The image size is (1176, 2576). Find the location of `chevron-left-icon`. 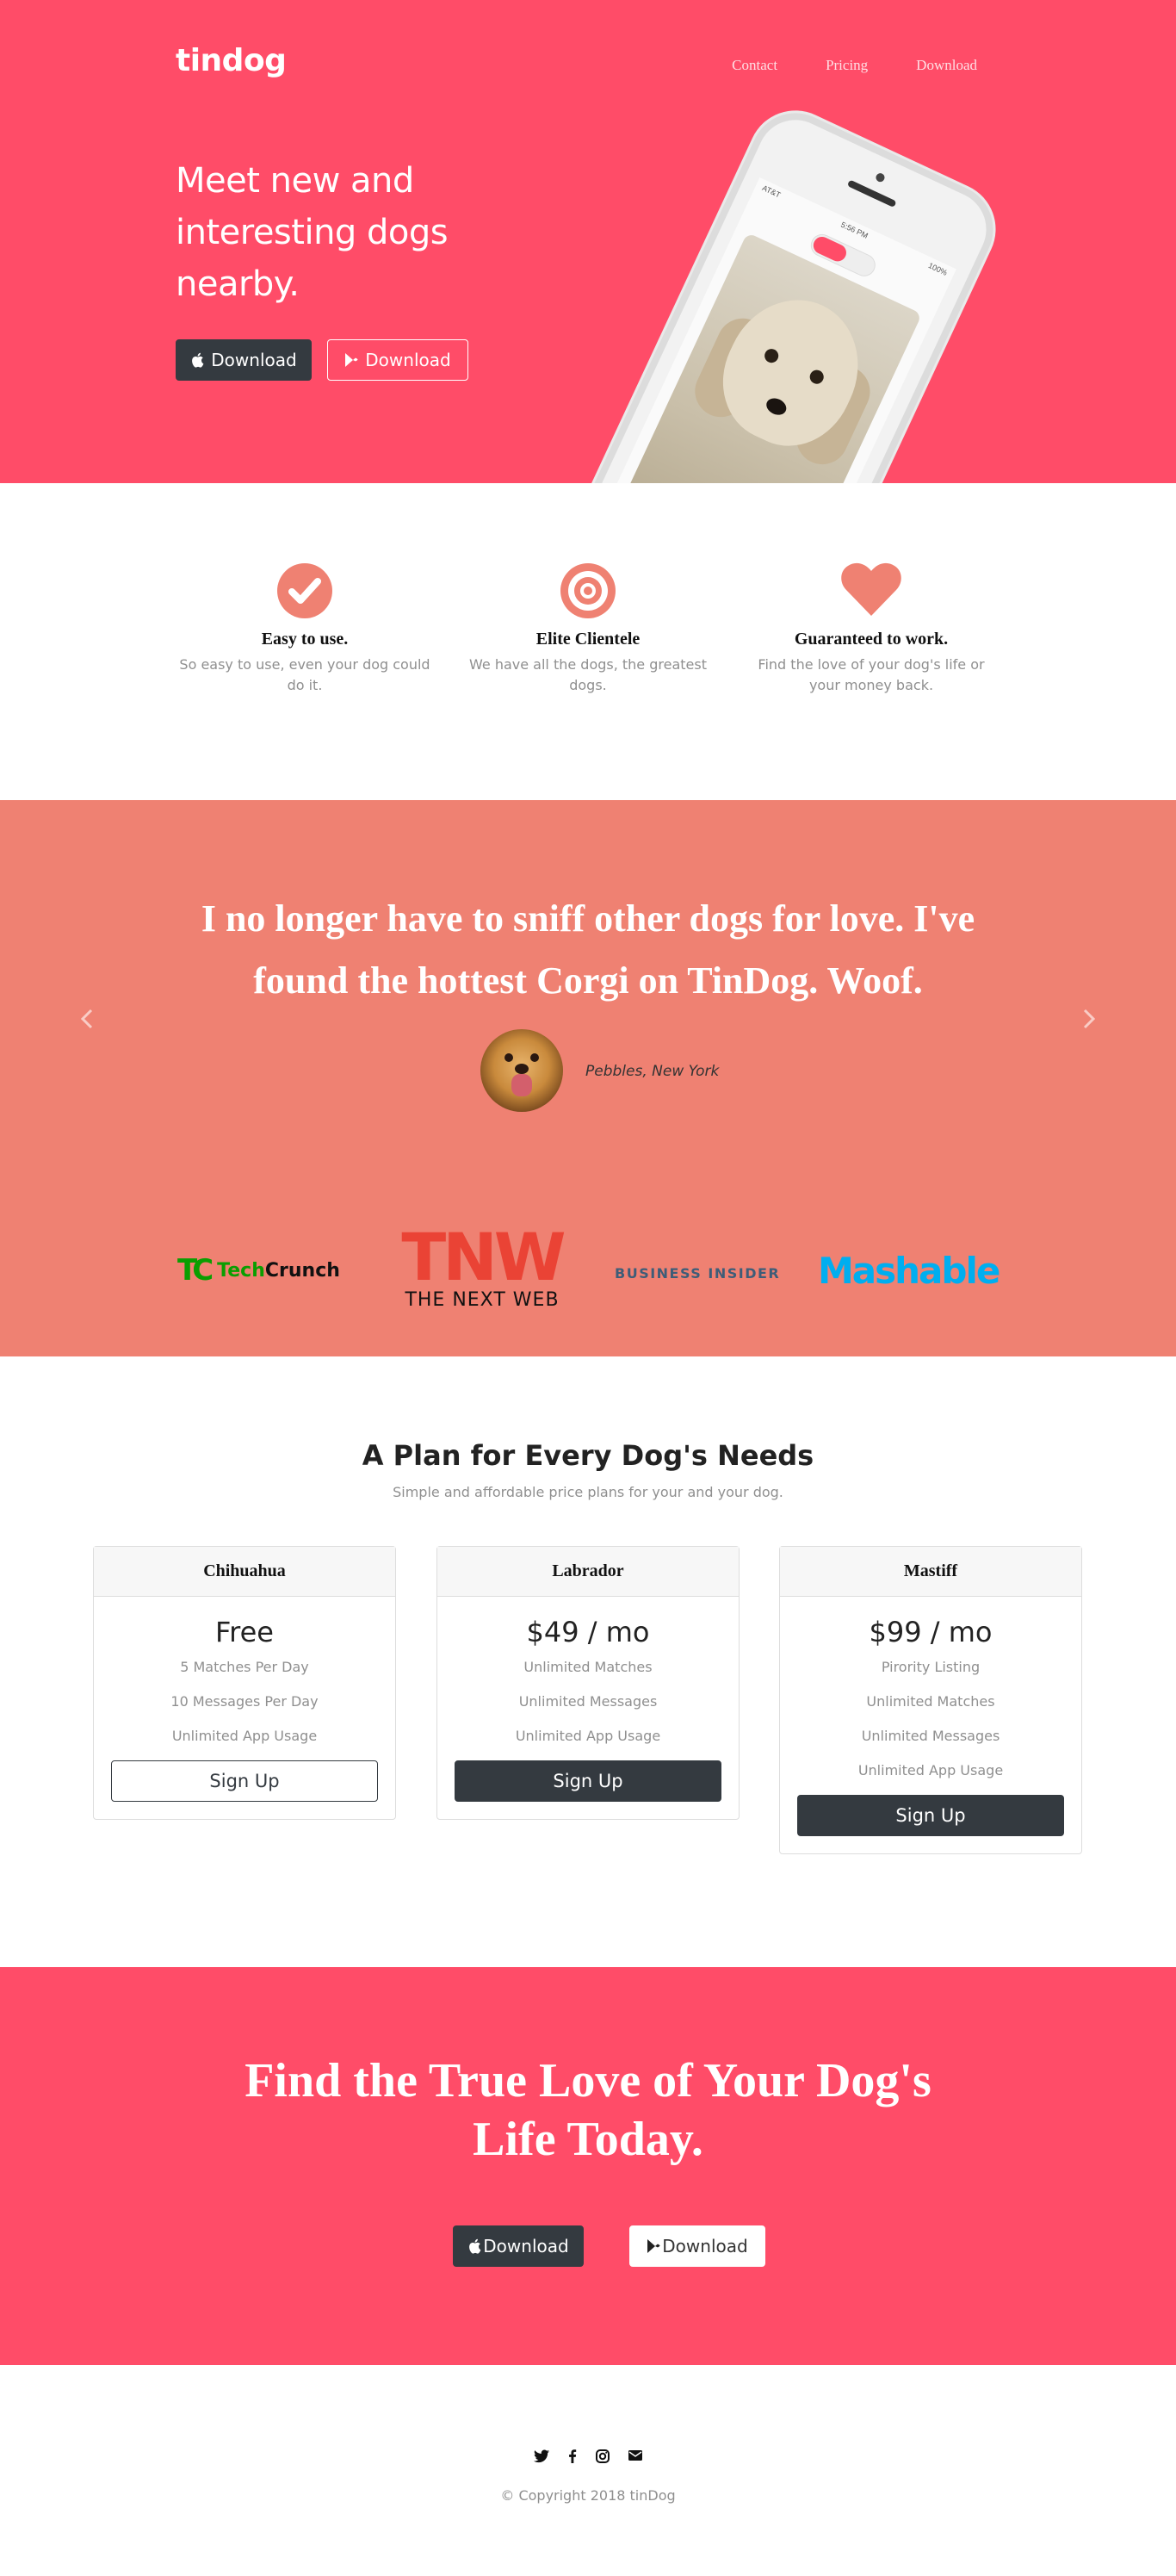

chevron-left-icon is located at coordinates (87, 1022).